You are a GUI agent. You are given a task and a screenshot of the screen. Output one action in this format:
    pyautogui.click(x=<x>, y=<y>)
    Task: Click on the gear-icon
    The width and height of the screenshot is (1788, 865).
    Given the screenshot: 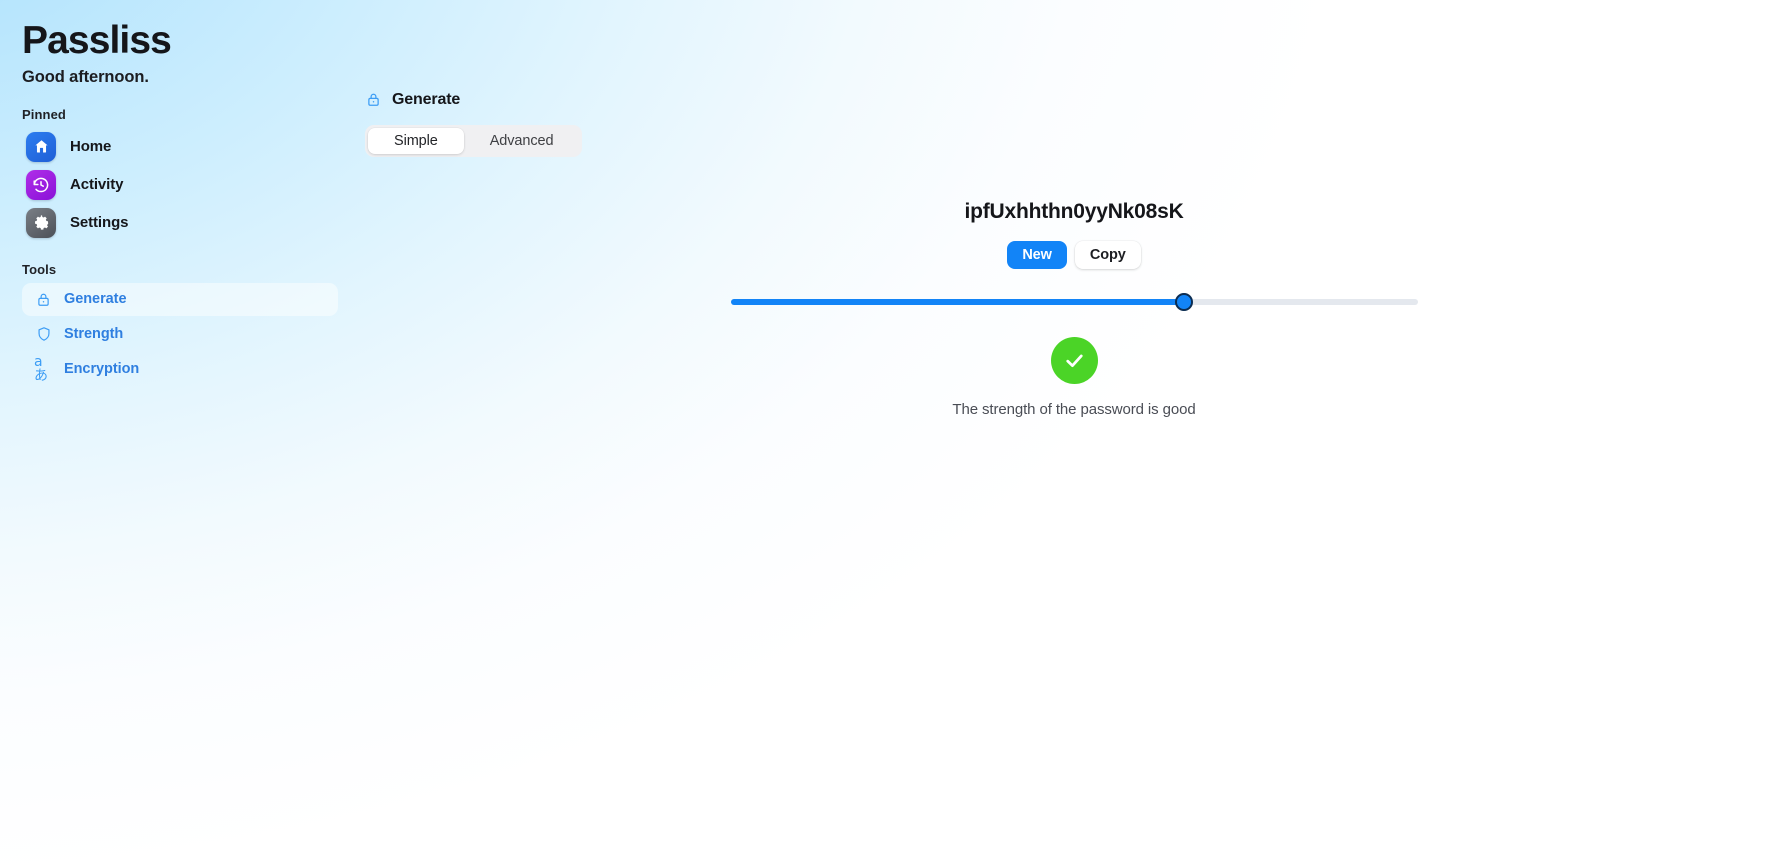 What is the action you would take?
    pyautogui.click(x=41, y=222)
    